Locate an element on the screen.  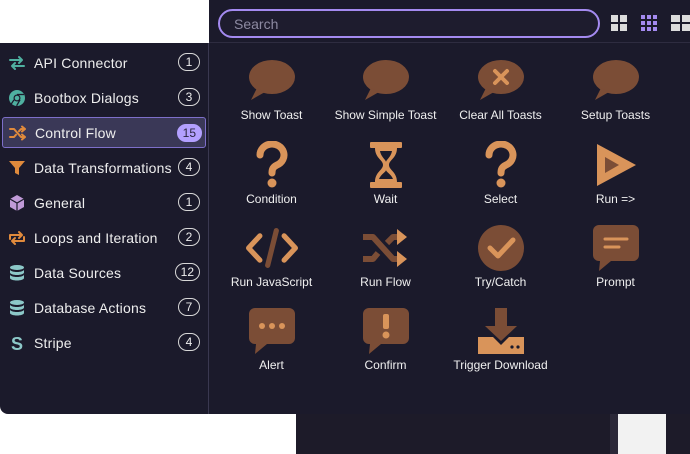
sidebar-item-label: Data Sources is located at coordinates (78, 272).